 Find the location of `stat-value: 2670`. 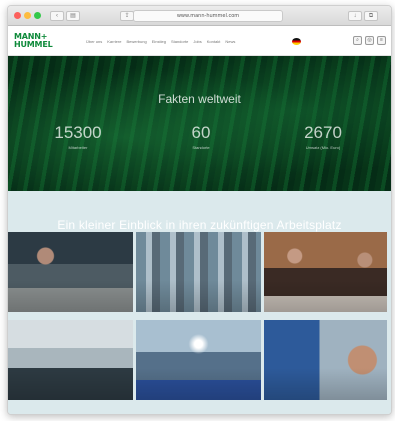

stat-value: 2670 is located at coordinates (323, 132).